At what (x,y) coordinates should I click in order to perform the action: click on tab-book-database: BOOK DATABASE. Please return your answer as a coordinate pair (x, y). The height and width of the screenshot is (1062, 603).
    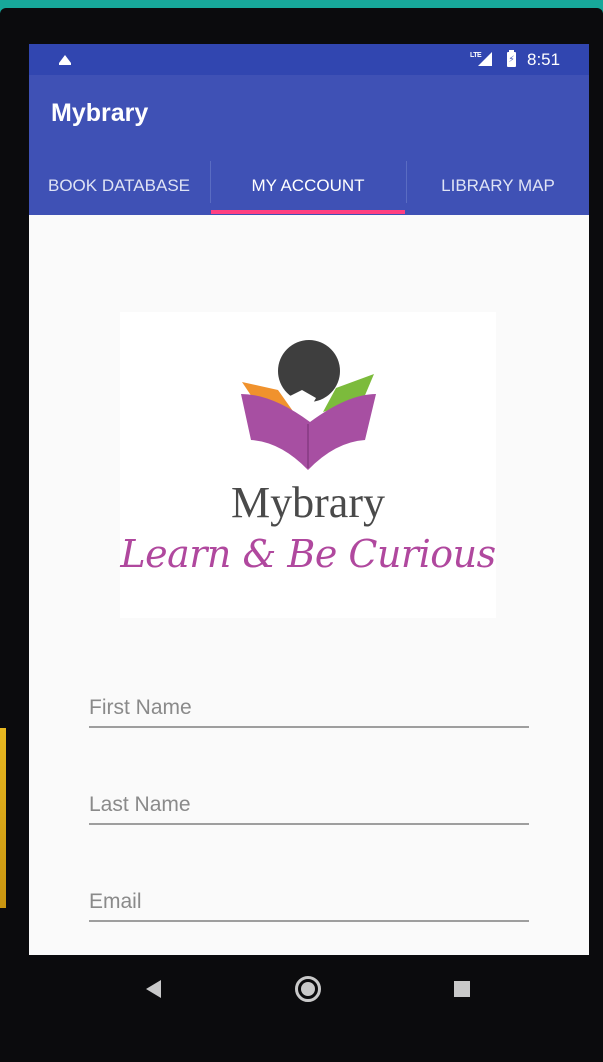
    Looking at the image, I should click on (119, 186).